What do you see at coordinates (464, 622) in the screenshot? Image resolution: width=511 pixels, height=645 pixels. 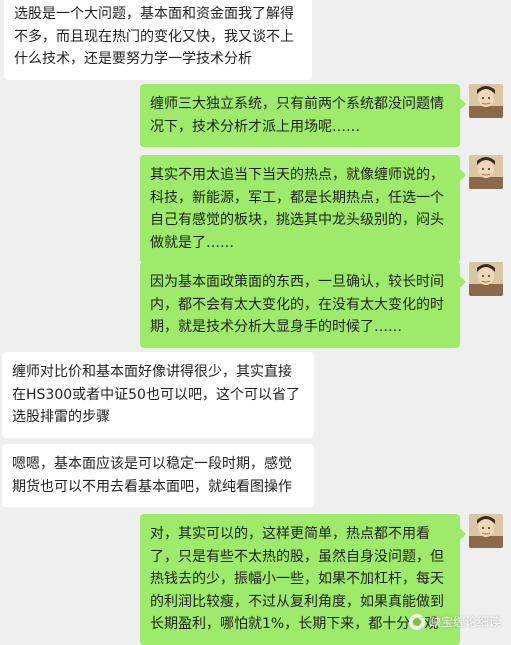 I see `watermark-text: 缺宝缠论细读` at bounding box center [464, 622].